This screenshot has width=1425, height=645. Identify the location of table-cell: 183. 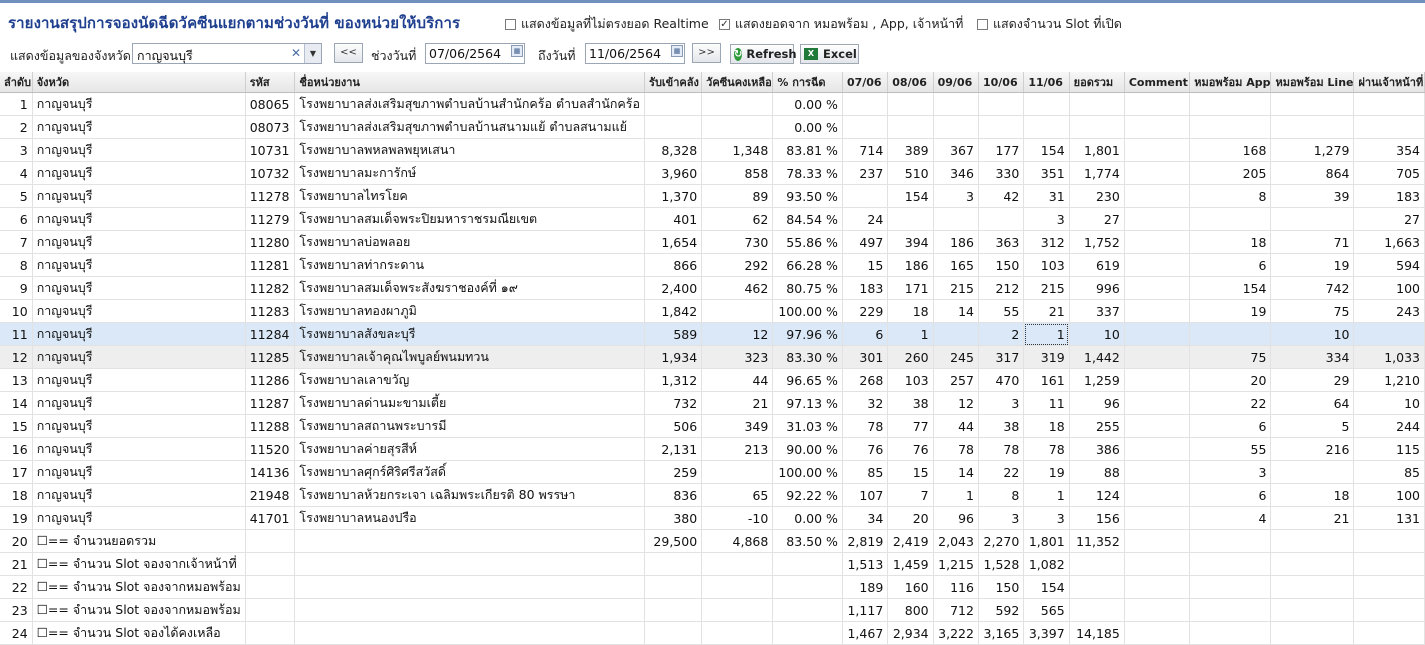
(865, 288).